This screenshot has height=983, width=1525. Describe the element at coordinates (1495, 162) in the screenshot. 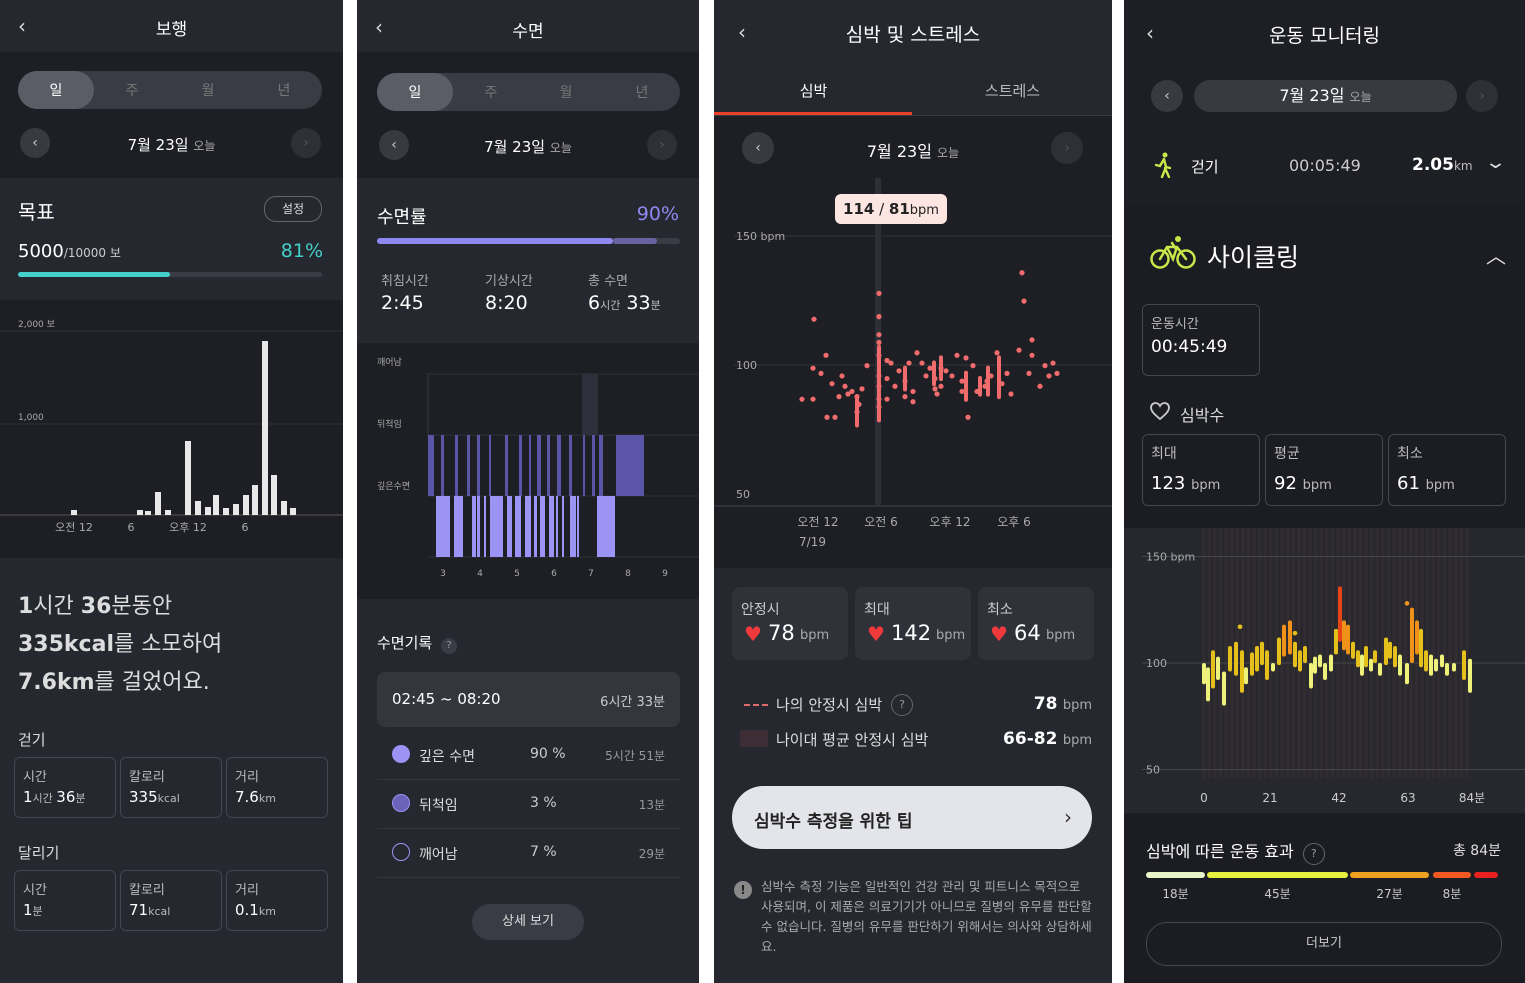

I see `chevron-down-icon: ⌄` at that location.